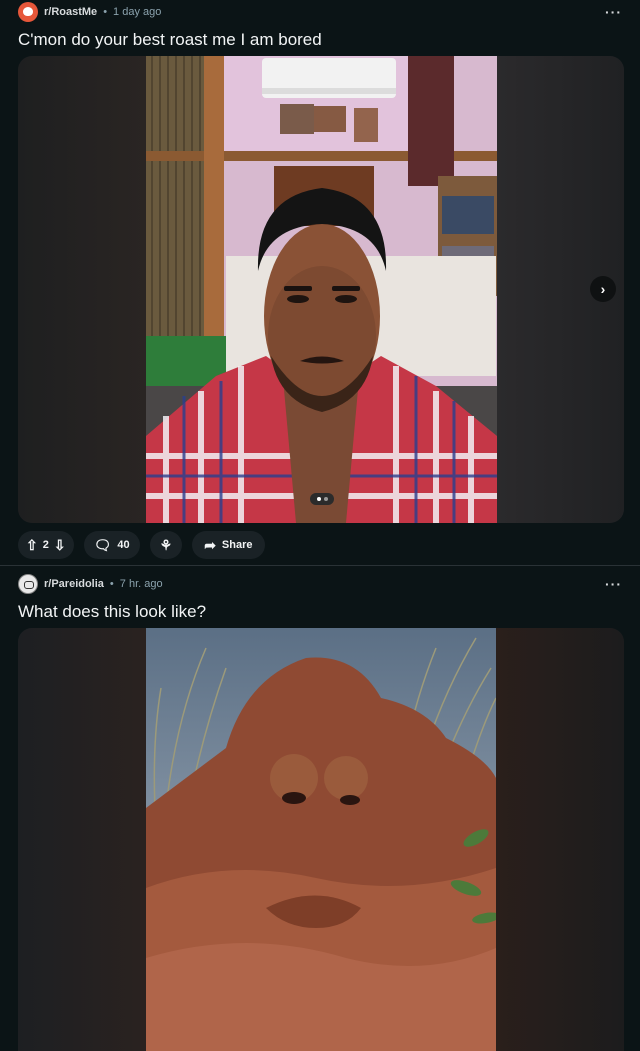 This screenshot has height=1051, width=640. What do you see at coordinates (28, 584) in the screenshot?
I see `pareidolia-avatar-icon` at bounding box center [28, 584].